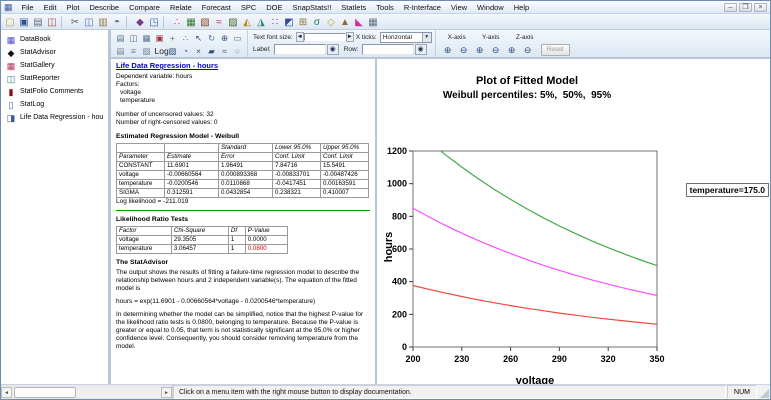 The height and width of the screenshot is (400, 771). What do you see at coordinates (38, 21) in the screenshot?
I see `print-icon: ▤` at bounding box center [38, 21].